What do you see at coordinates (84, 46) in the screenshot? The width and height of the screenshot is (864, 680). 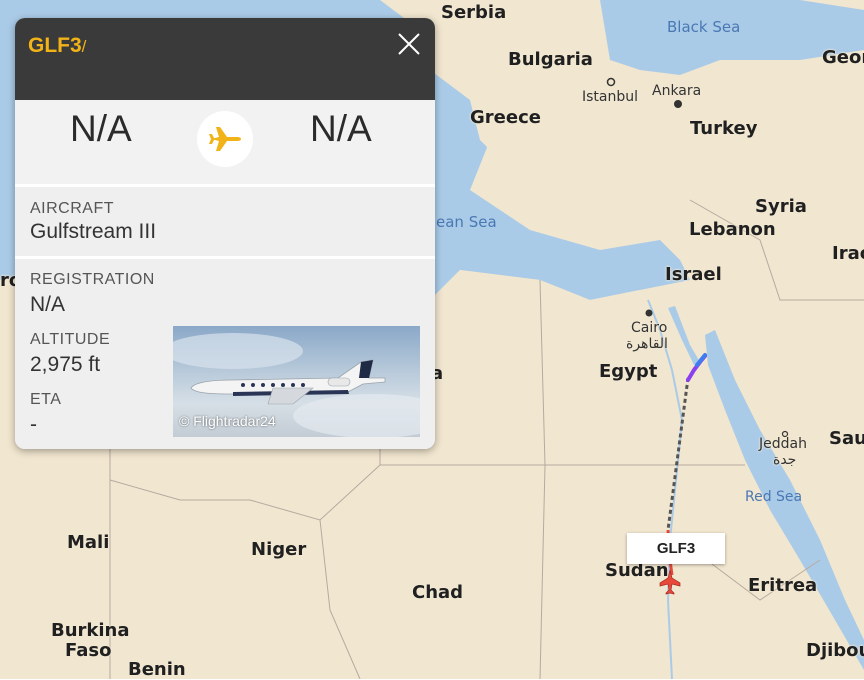 I see `callsign-suffix: /` at bounding box center [84, 46].